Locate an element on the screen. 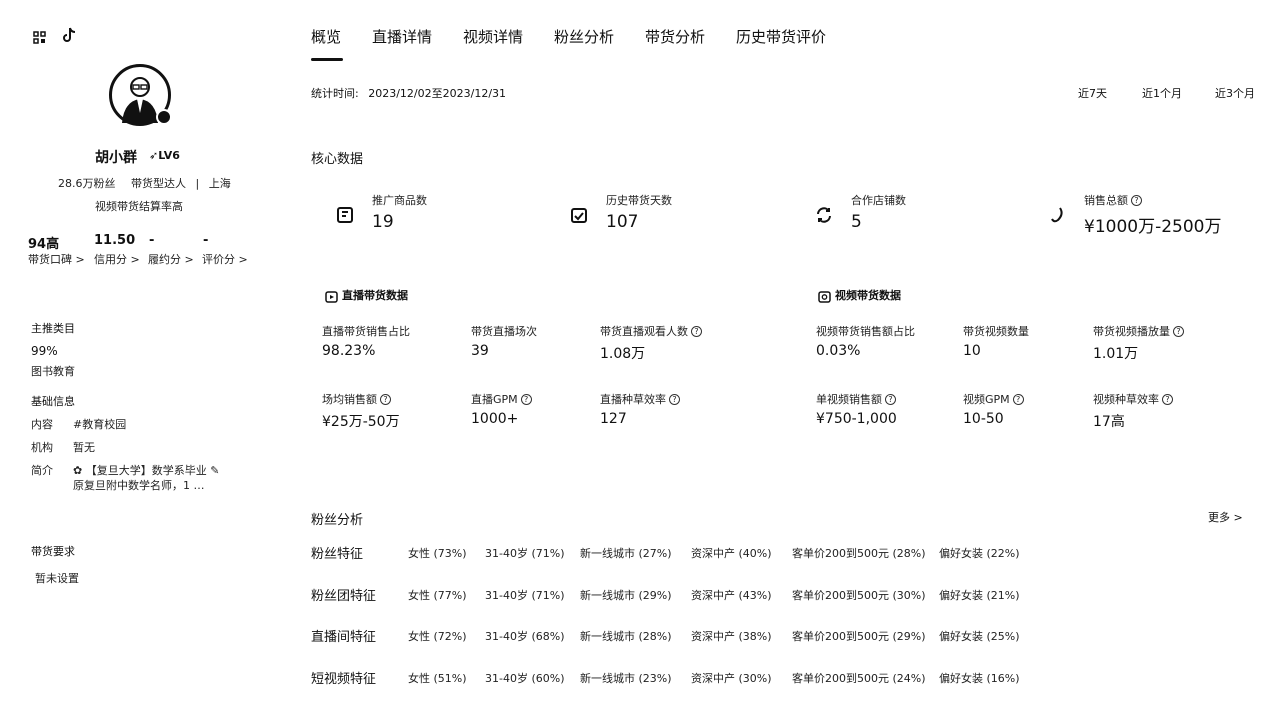 Image resolution: width=1280 pixels, height=721 pixels. tab-history-reviews: 历史带货评价 is located at coordinates (781, 36).